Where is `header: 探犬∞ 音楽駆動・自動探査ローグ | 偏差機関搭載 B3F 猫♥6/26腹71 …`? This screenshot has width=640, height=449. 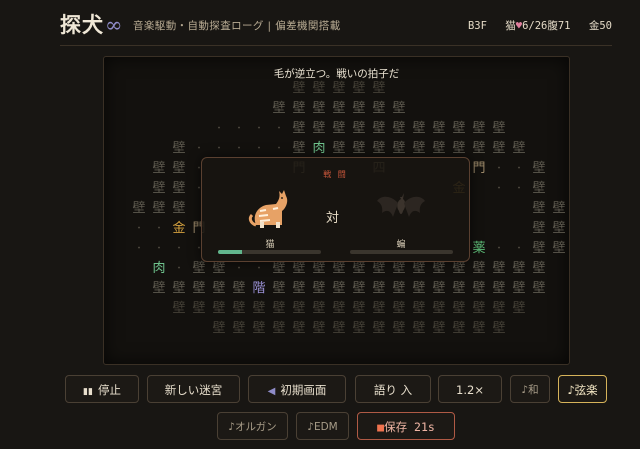 header: 探犬∞ 音楽駆動・自動探査ローグ | 偏差機関搭載 B3F 猫♥6/26腹71 … is located at coordinates (320, 24).